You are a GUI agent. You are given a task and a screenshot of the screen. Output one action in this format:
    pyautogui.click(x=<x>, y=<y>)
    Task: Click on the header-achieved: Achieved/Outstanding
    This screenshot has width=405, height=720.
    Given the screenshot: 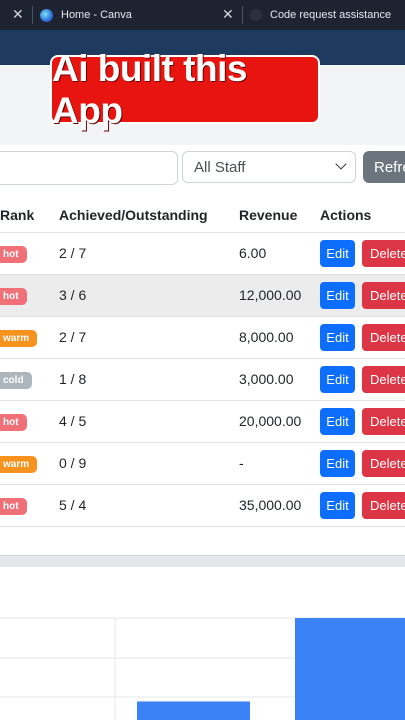 What is the action you would take?
    pyautogui.click(x=133, y=215)
    